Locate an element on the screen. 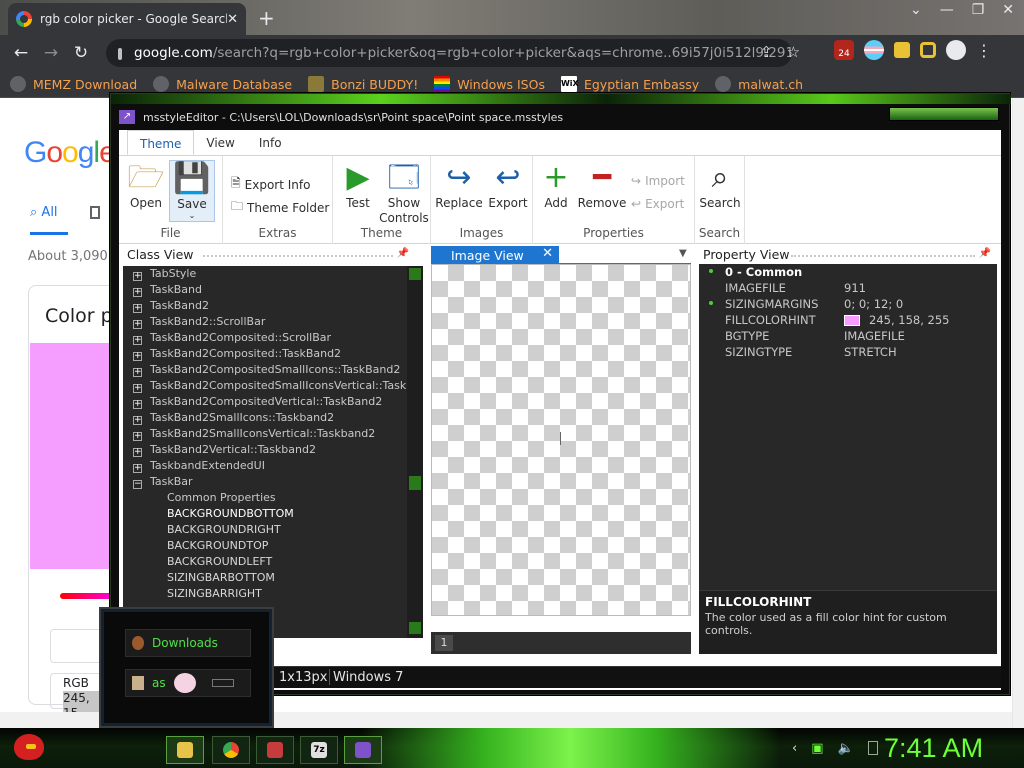 The height and width of the screenshot is (768, 1024). search-tab-all: ⌕ All is located at coordinates (44, 212).